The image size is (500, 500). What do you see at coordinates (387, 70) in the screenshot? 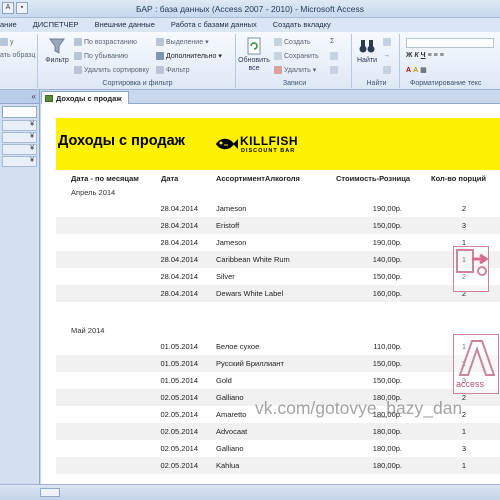
I see `select-button` at bounding box center [387, 70].